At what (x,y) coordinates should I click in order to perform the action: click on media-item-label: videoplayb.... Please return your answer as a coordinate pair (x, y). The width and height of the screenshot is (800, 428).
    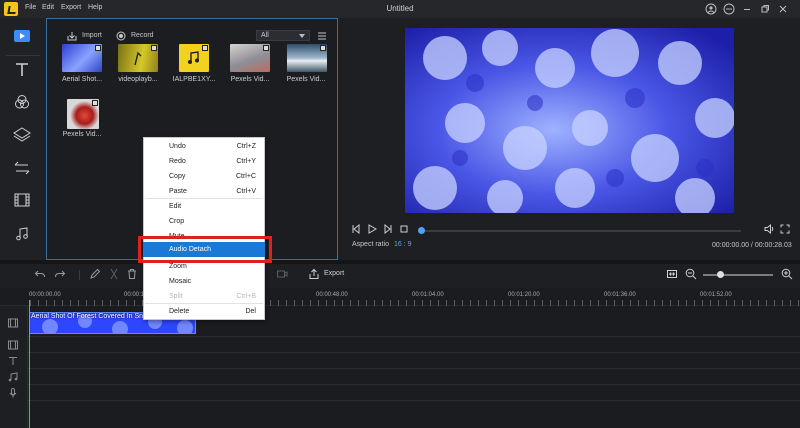
    Looking at the image, I should click on (138, 79).